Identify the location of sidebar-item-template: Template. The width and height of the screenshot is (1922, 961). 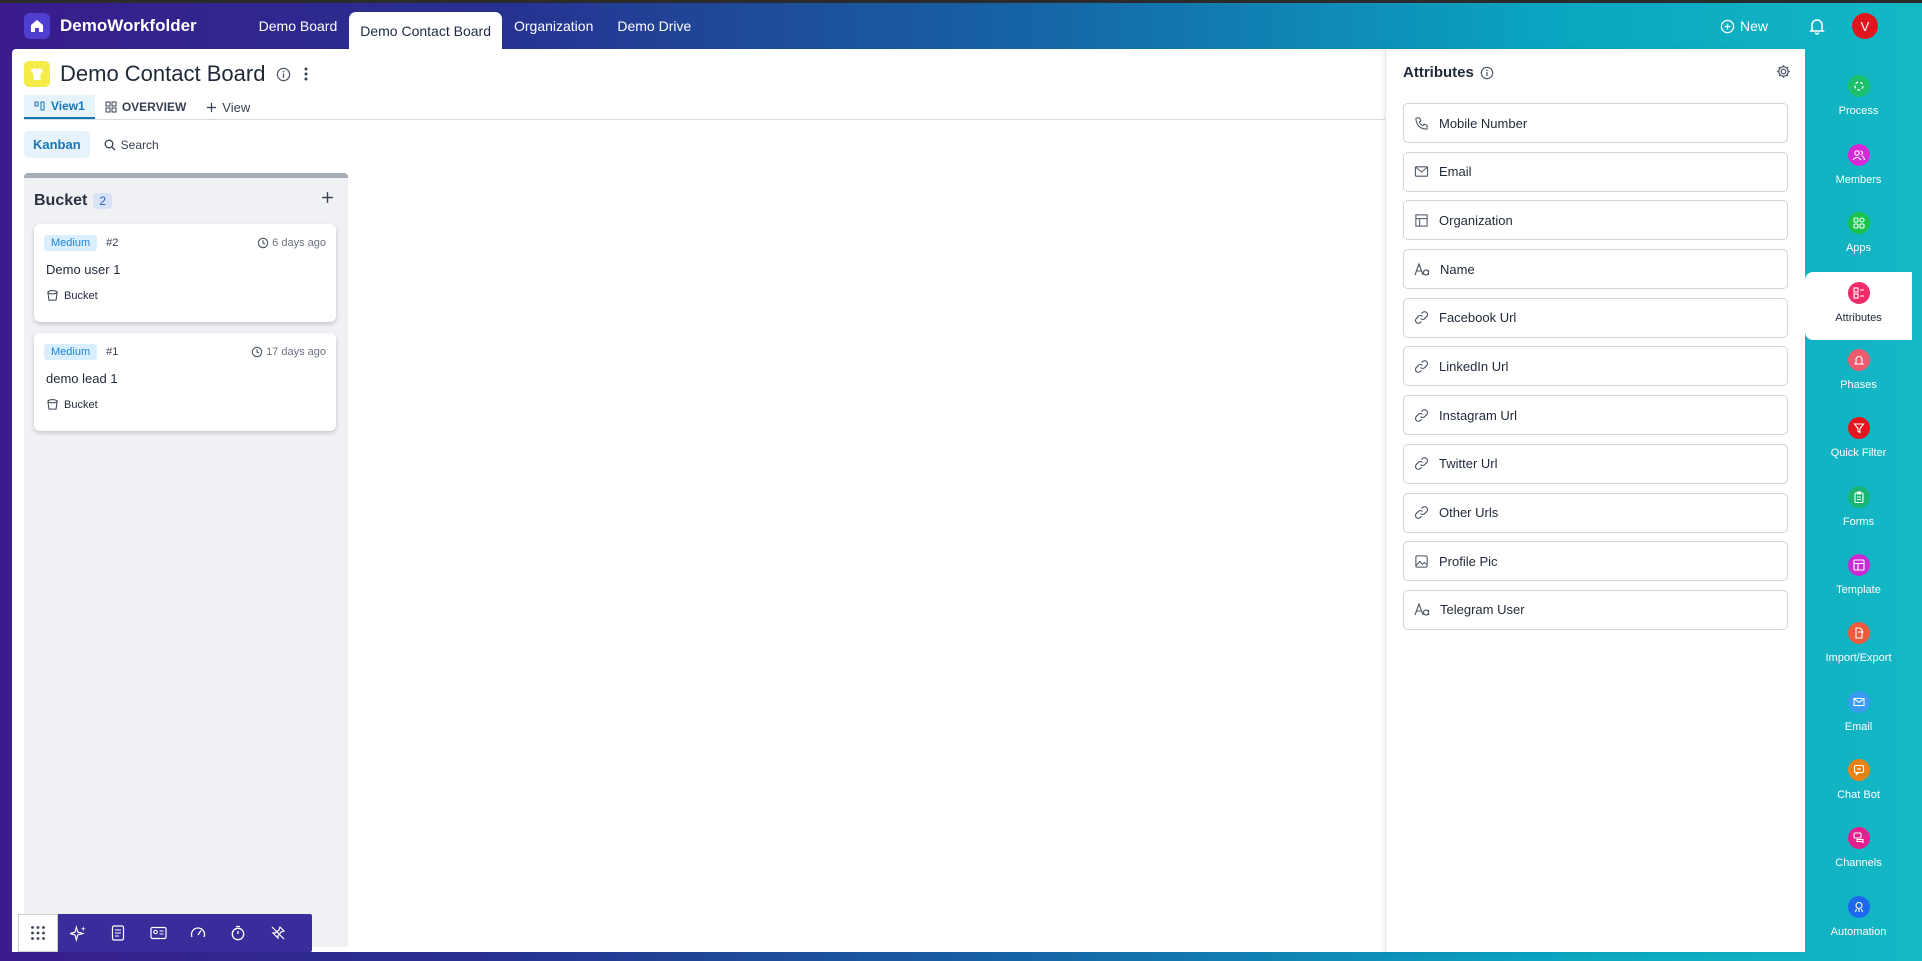
(1858, 578).